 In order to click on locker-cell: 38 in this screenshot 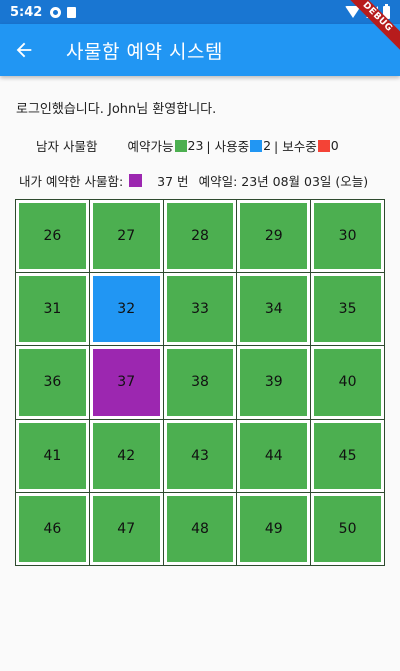, I will do `click(200, 382)`.